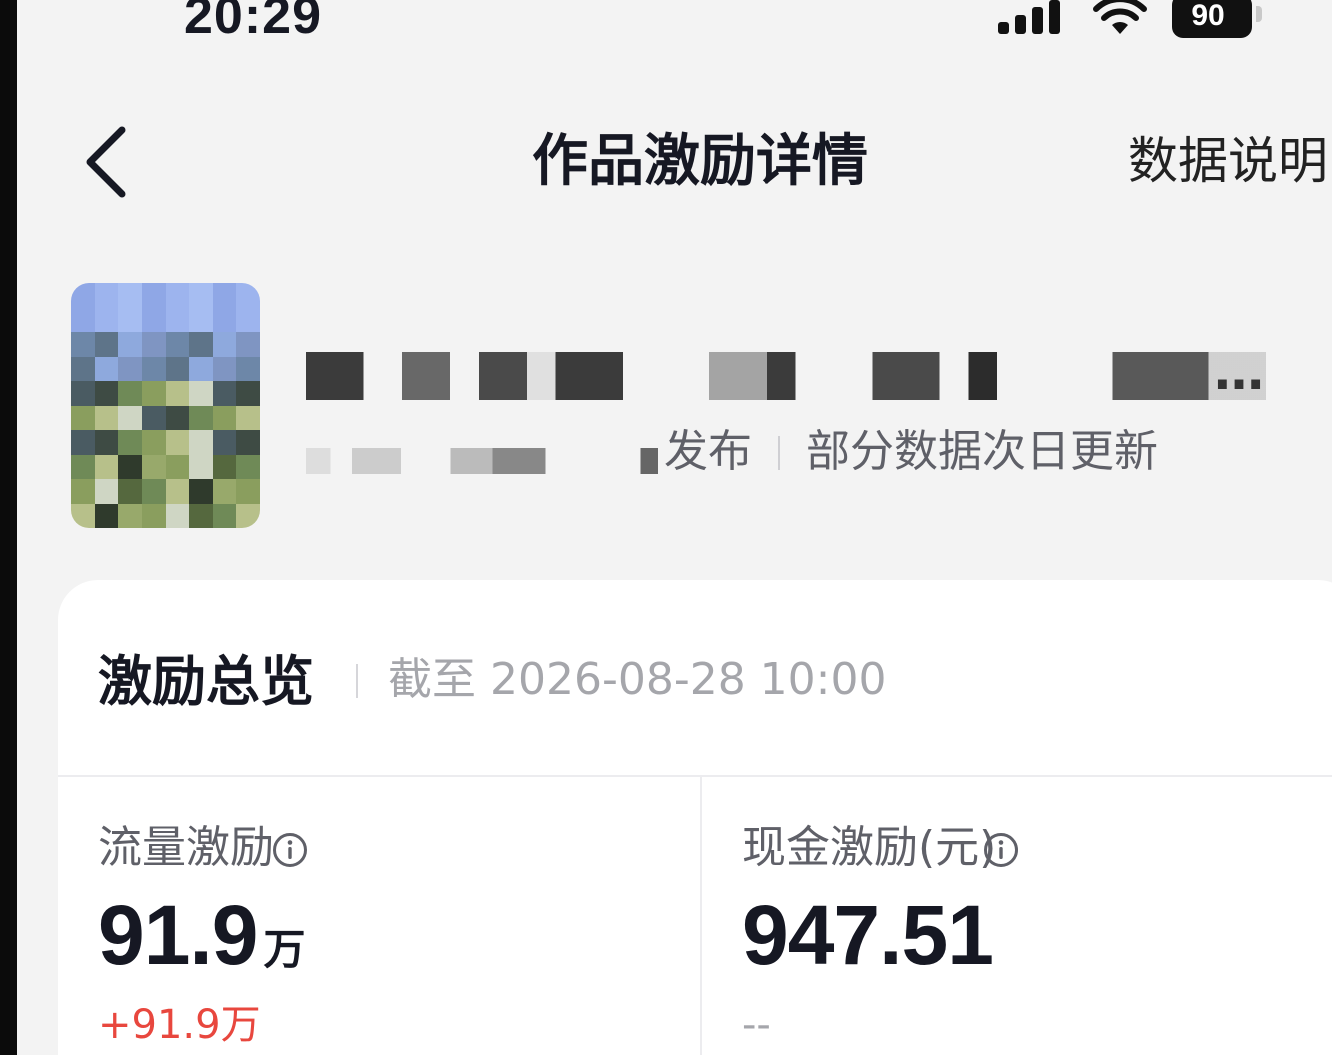 The height and width of the screenshot is (1055, 1332). What do you see at coordinates (107, 162) in the screenshot?
I see `back-button` at bounding box center [107, 162].